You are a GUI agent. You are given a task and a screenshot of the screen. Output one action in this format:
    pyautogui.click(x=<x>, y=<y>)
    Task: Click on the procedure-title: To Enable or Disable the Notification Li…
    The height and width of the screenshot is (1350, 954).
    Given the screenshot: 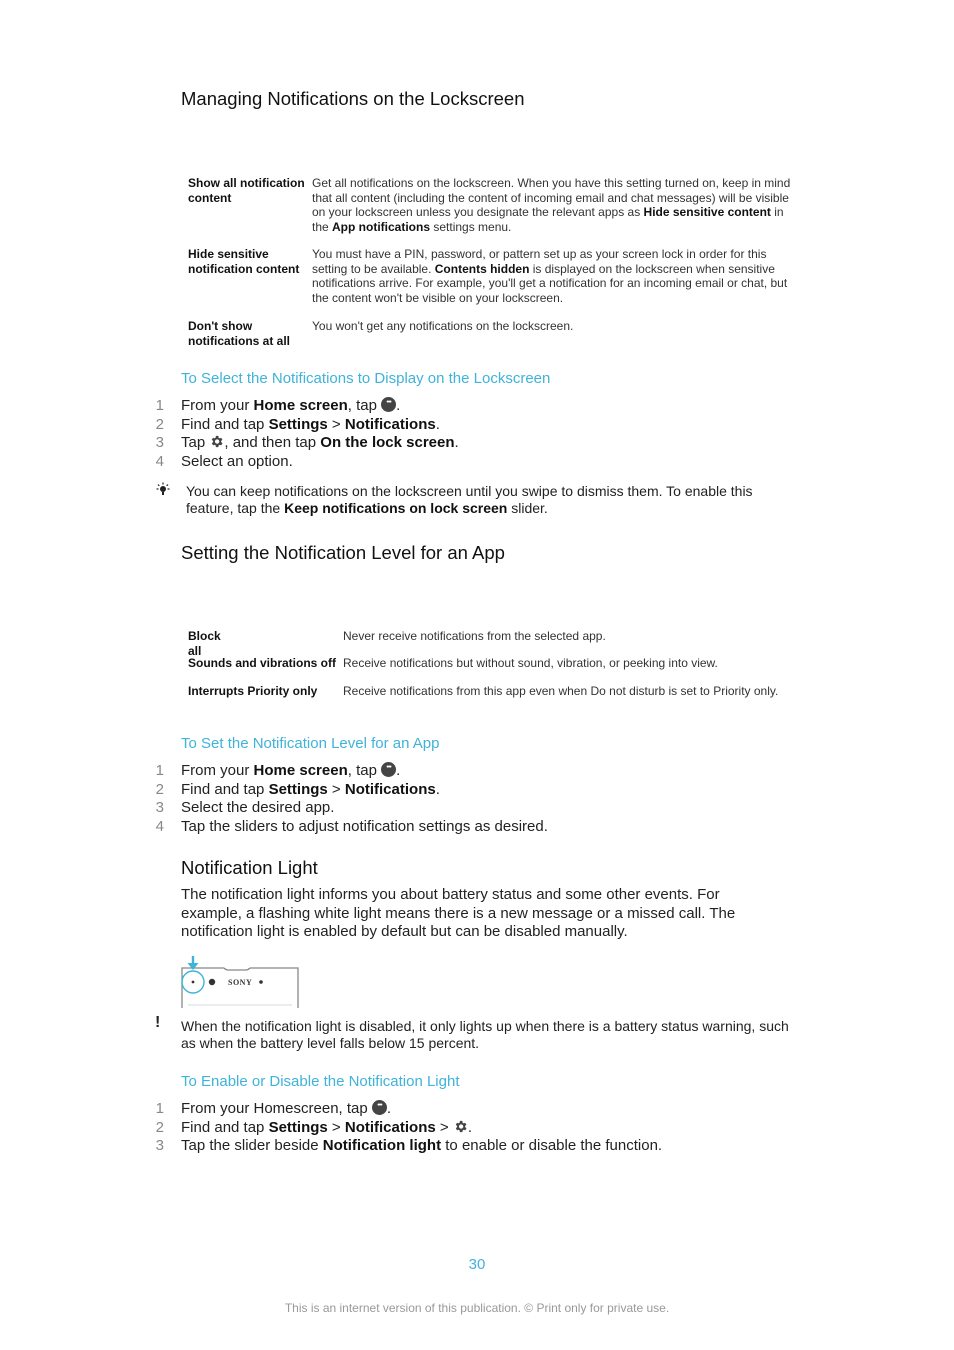 What is the action you would take?
    pyautogui.click(x=320, y=1081)
    